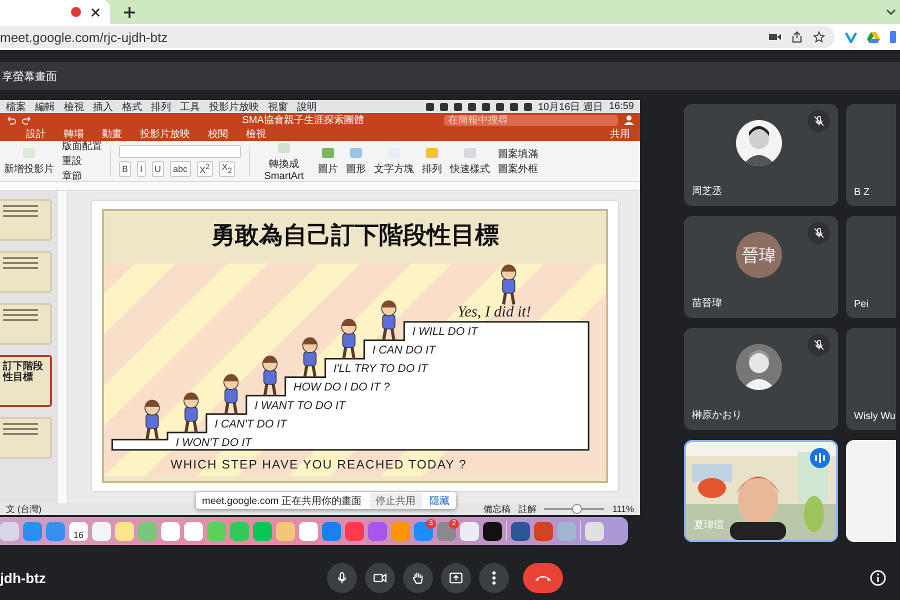 Image resolution: width=900 pixels, height=600 pixels. Describe the element at coordinates (284, 161) in the screenshot. I see `smartart-button: 轉換成 SmartArt` at that location.